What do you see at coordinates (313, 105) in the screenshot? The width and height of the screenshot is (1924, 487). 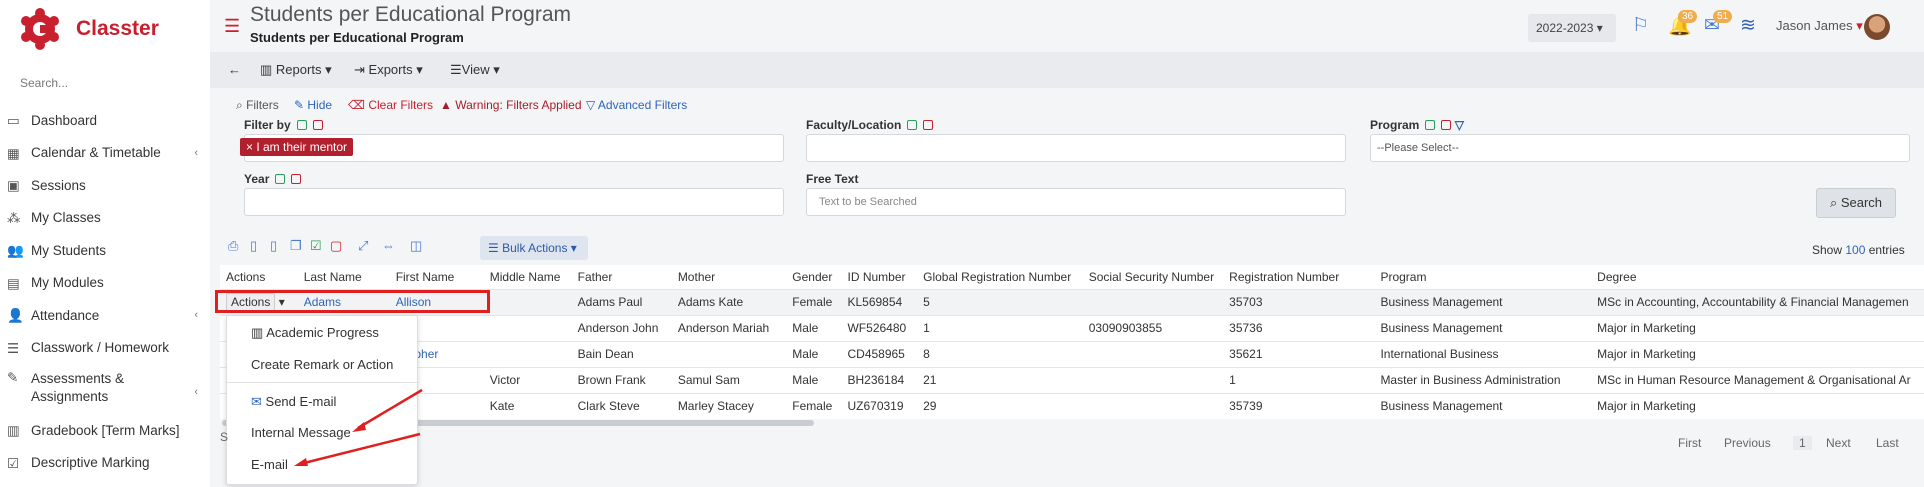 I see `hide-filters-link: ✎ Hide` at bounding box center [313, 105].